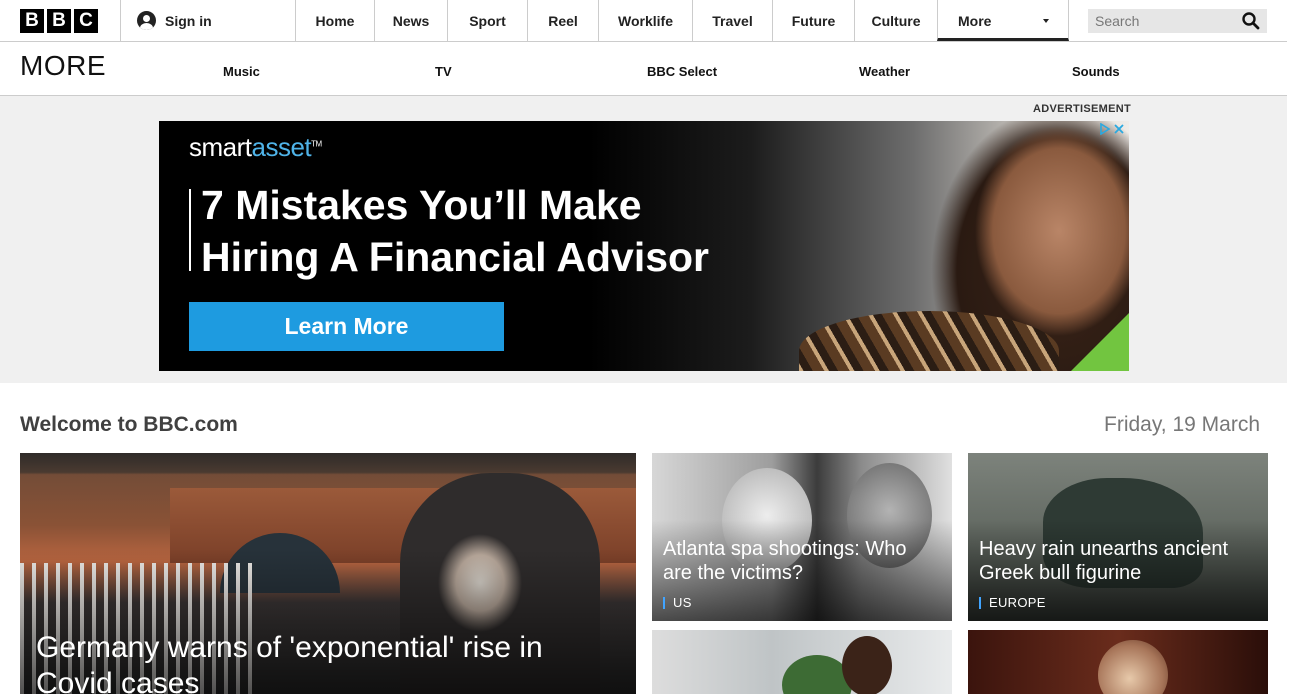 The image size is (1304, 694). What do you see at coordinates (1100, 342) in the screenshot?
I see `ad-green-corner` at bounding box center [1100, 342].